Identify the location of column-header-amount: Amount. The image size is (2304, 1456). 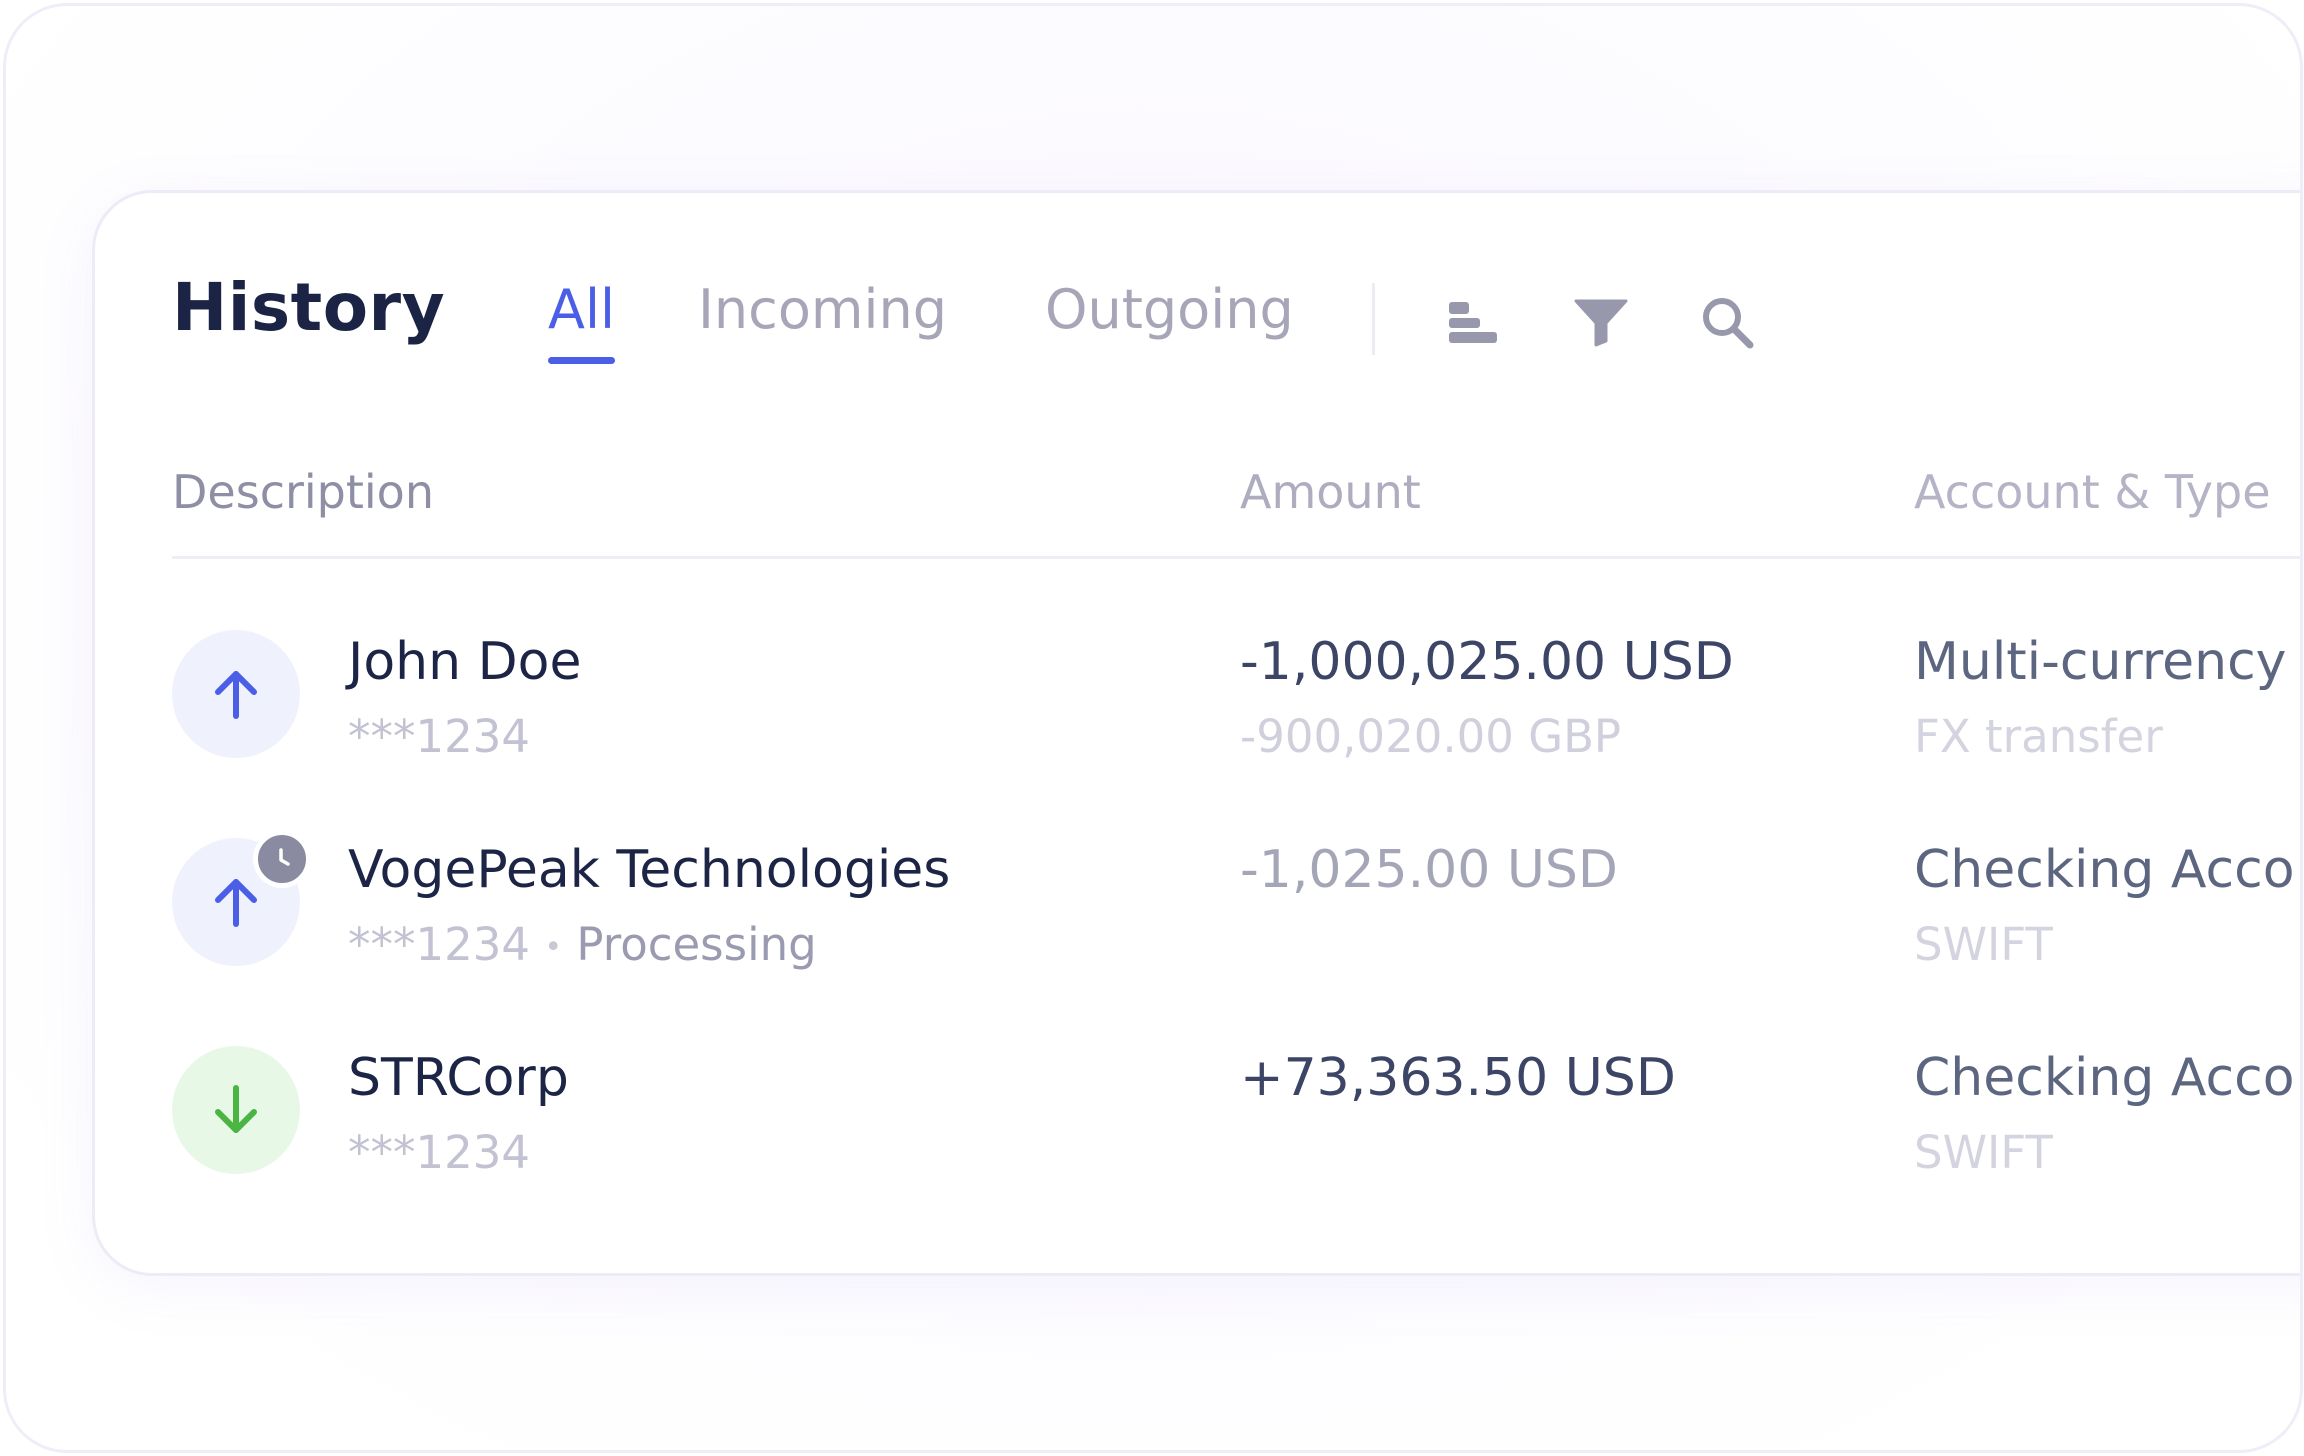
(1330, 492).